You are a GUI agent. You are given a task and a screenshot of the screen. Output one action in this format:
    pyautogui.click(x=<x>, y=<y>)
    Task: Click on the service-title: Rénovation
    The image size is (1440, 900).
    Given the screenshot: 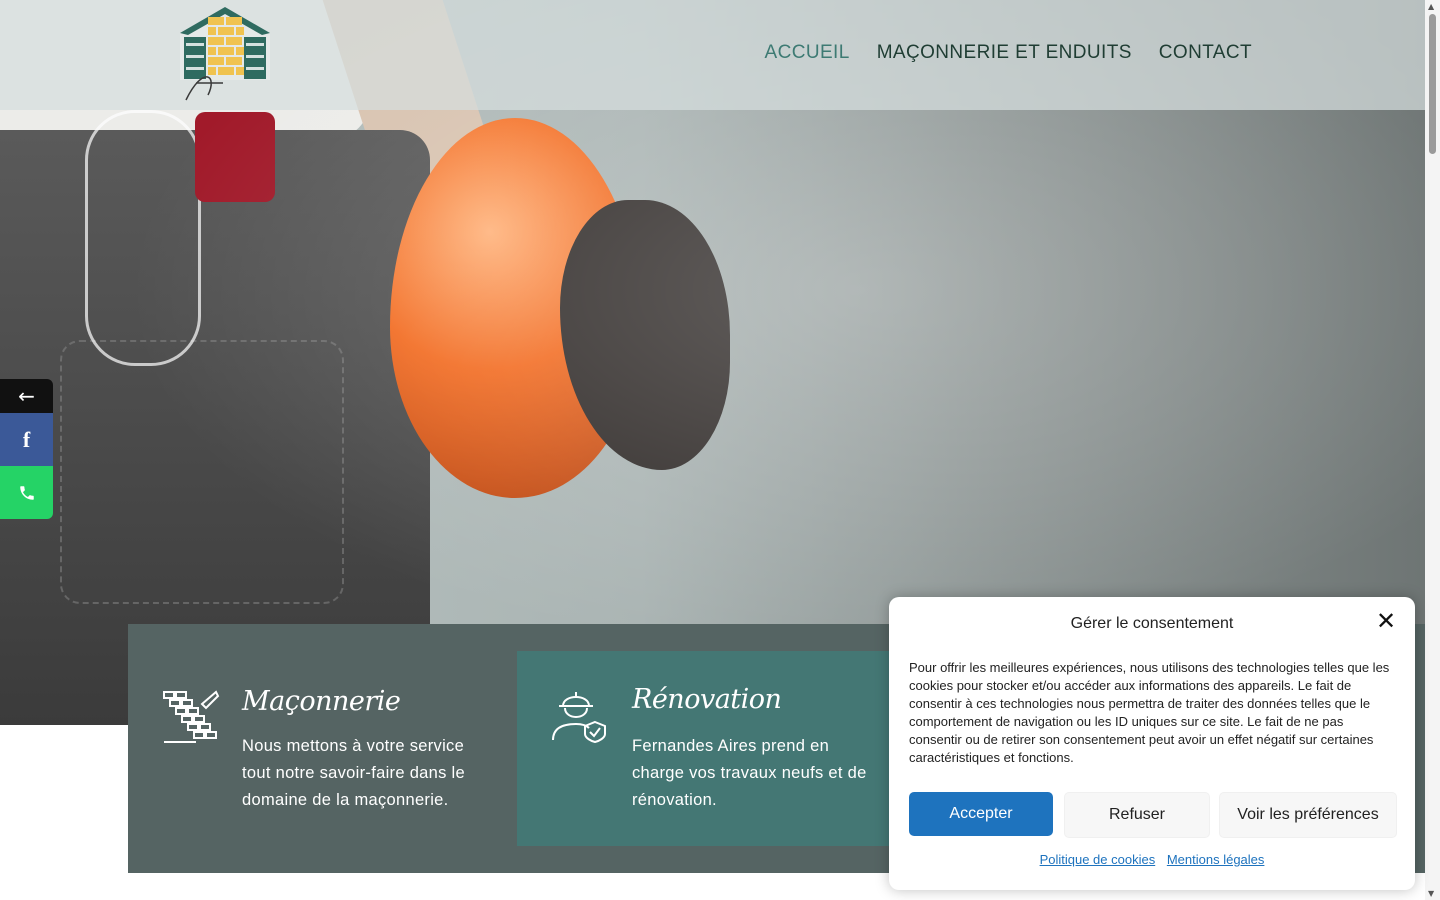 What is the action you would take?
    pyautogui.click(x=707, y=699)
    